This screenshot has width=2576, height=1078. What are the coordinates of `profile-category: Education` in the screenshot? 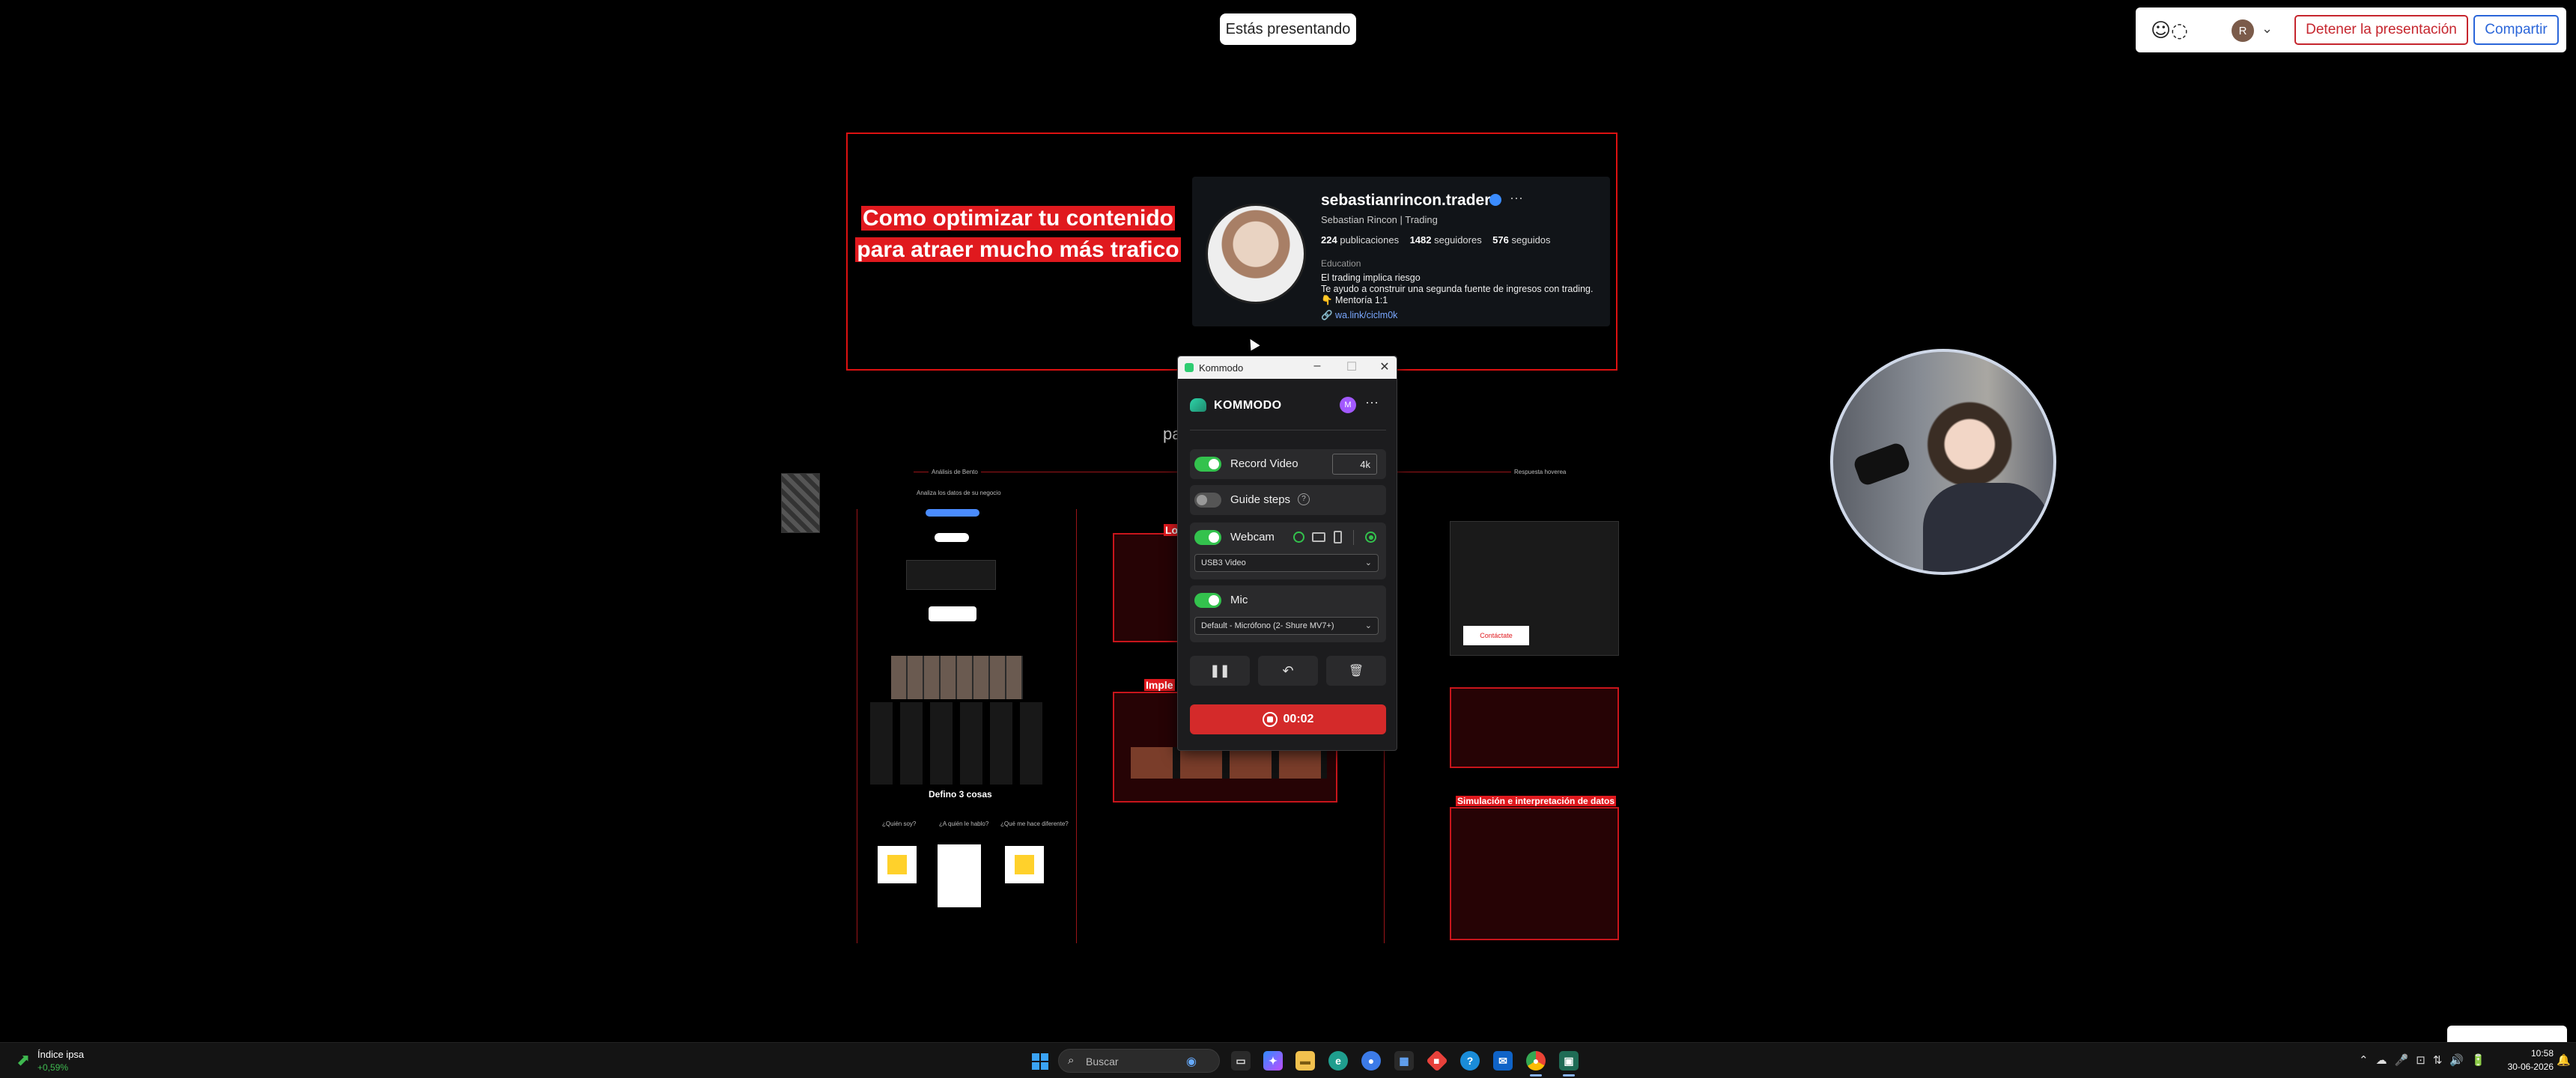 It's located at (1341, 263).